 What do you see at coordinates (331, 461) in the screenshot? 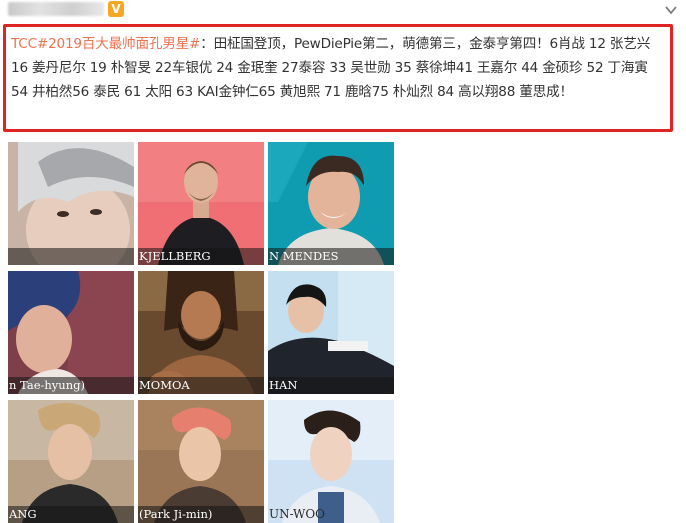
I see `photo-thumbnail: UN-WOO` at bounding box center [331, 461].